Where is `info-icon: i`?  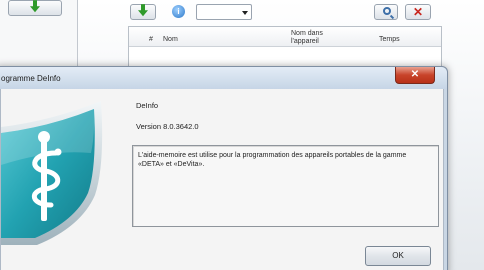
info-icon: i is located at coordinates (178, 11).